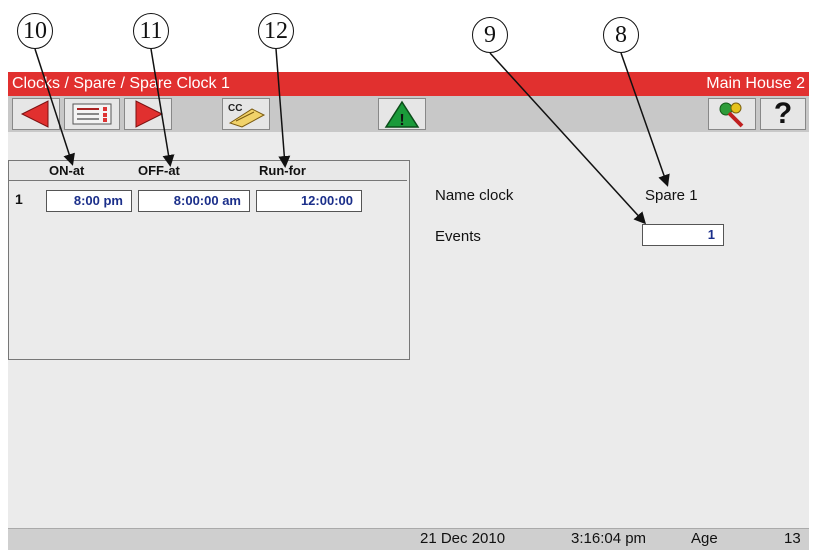  What do you see at coordinates (282, 170) in the screenshot?
I see `header-run-for: Run-for` at bounding box center [282, 170].